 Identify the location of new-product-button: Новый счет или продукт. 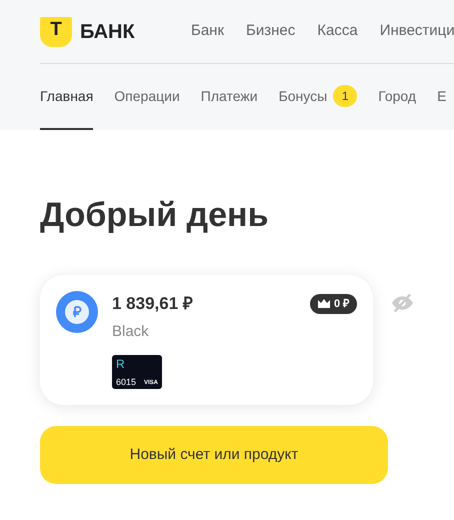
(214, 455).